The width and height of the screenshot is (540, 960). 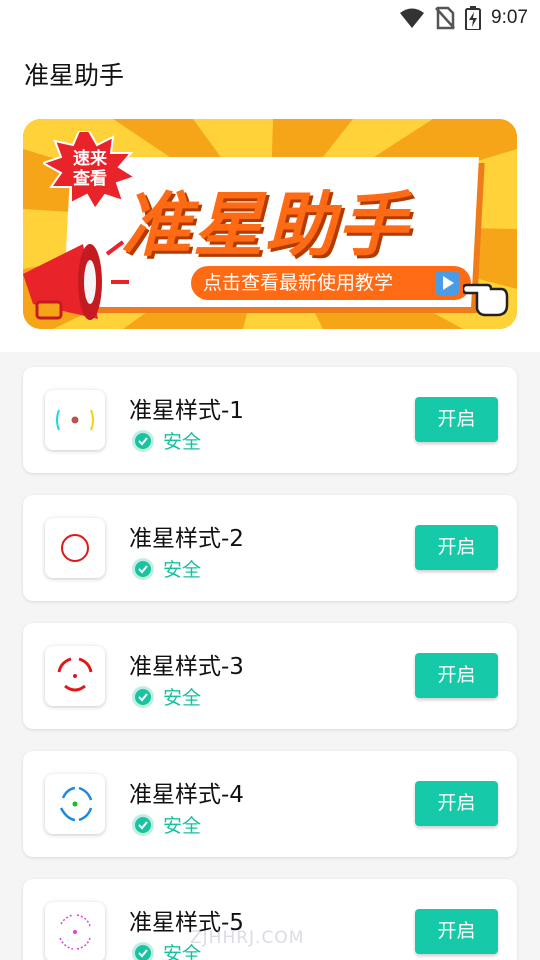 What do you see at coordinates (456, 803) in the screenshot?
I see `open-button-4: 开启` at bounding box center [456, 803].